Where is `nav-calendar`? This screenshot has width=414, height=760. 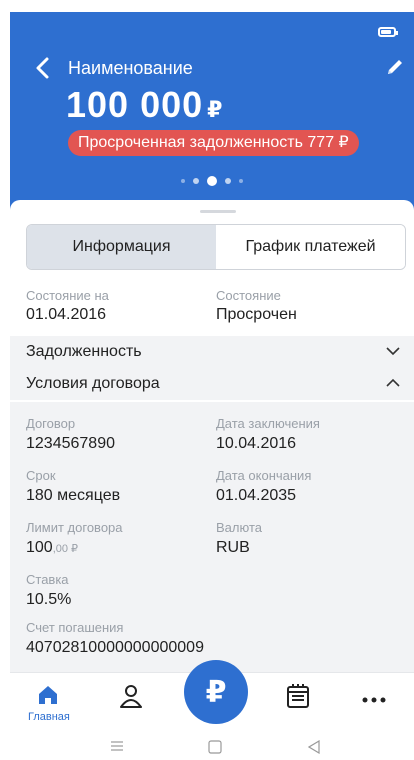 nav-calendar is located at coordinates (298, 698).